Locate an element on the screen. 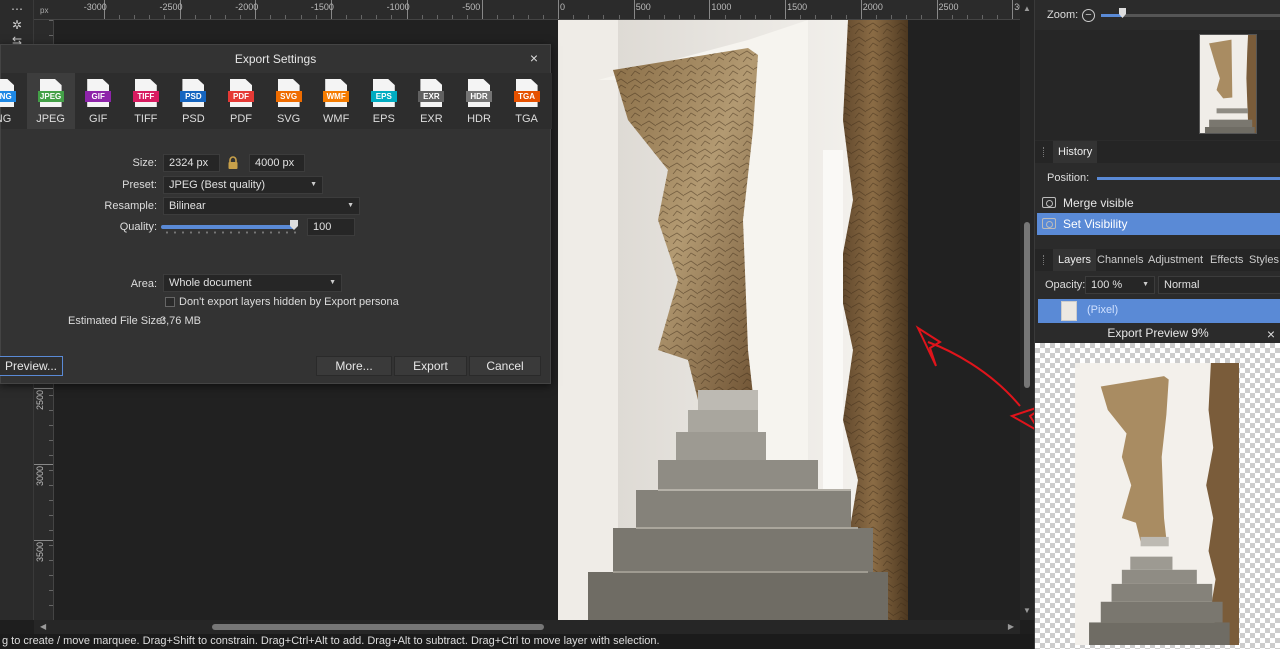  history-position-row: Position: is located at coordinates (1157, 179).